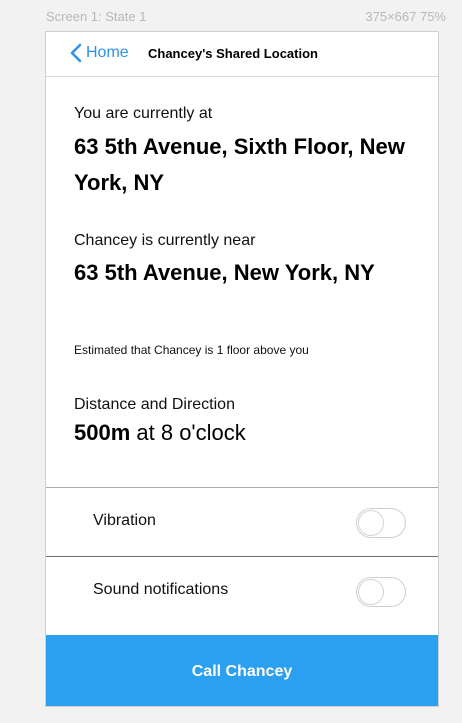  What do you see at coordinates (124, 520) in the screenshot?
I see `vibration-label: Vibration` at bounding box center [124, 520].